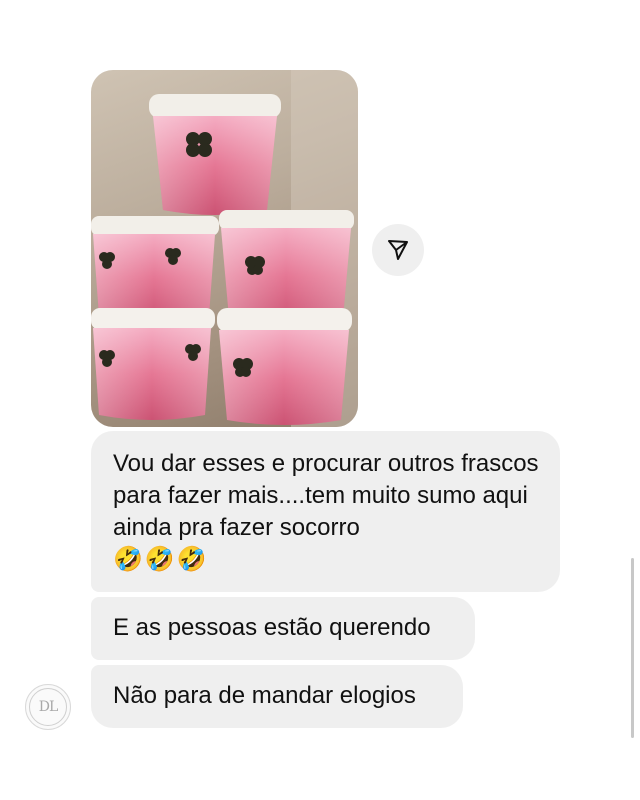  I want to click on sender-avatar: DL, so click(48, 707).